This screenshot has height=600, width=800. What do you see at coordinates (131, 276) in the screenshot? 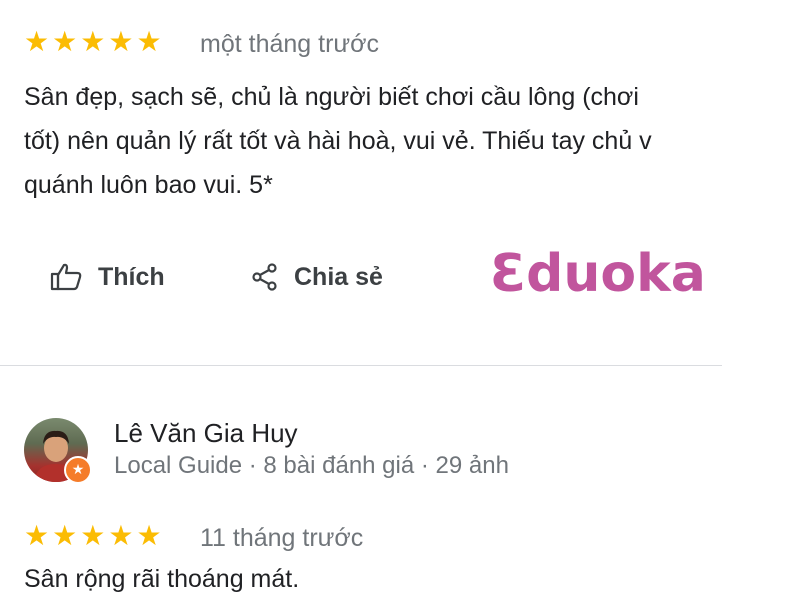
I see `like-label: Thích` at bounding box center [131, 276].